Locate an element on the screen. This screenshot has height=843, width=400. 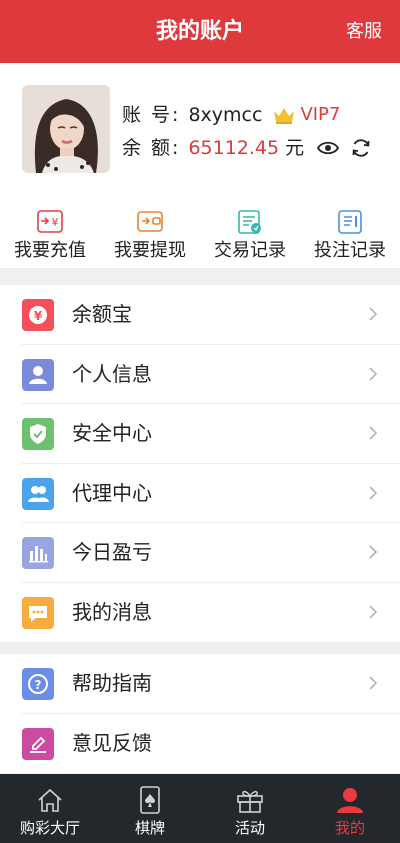
menu-item-label: 今日盈亏 is located at coordinates (112, 552).